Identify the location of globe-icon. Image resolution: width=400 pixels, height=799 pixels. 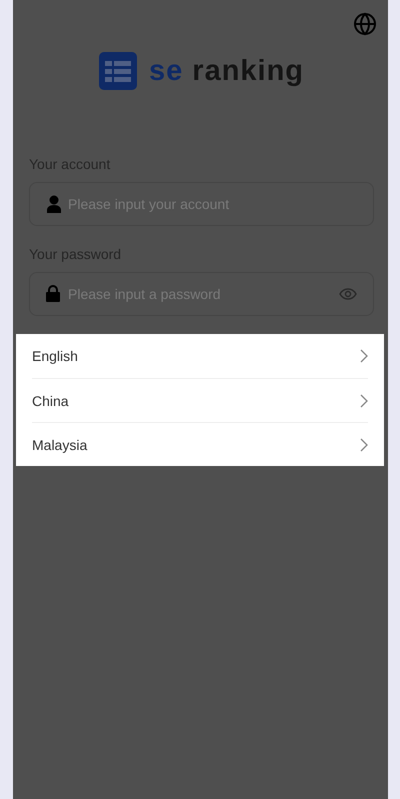
(365, 24).